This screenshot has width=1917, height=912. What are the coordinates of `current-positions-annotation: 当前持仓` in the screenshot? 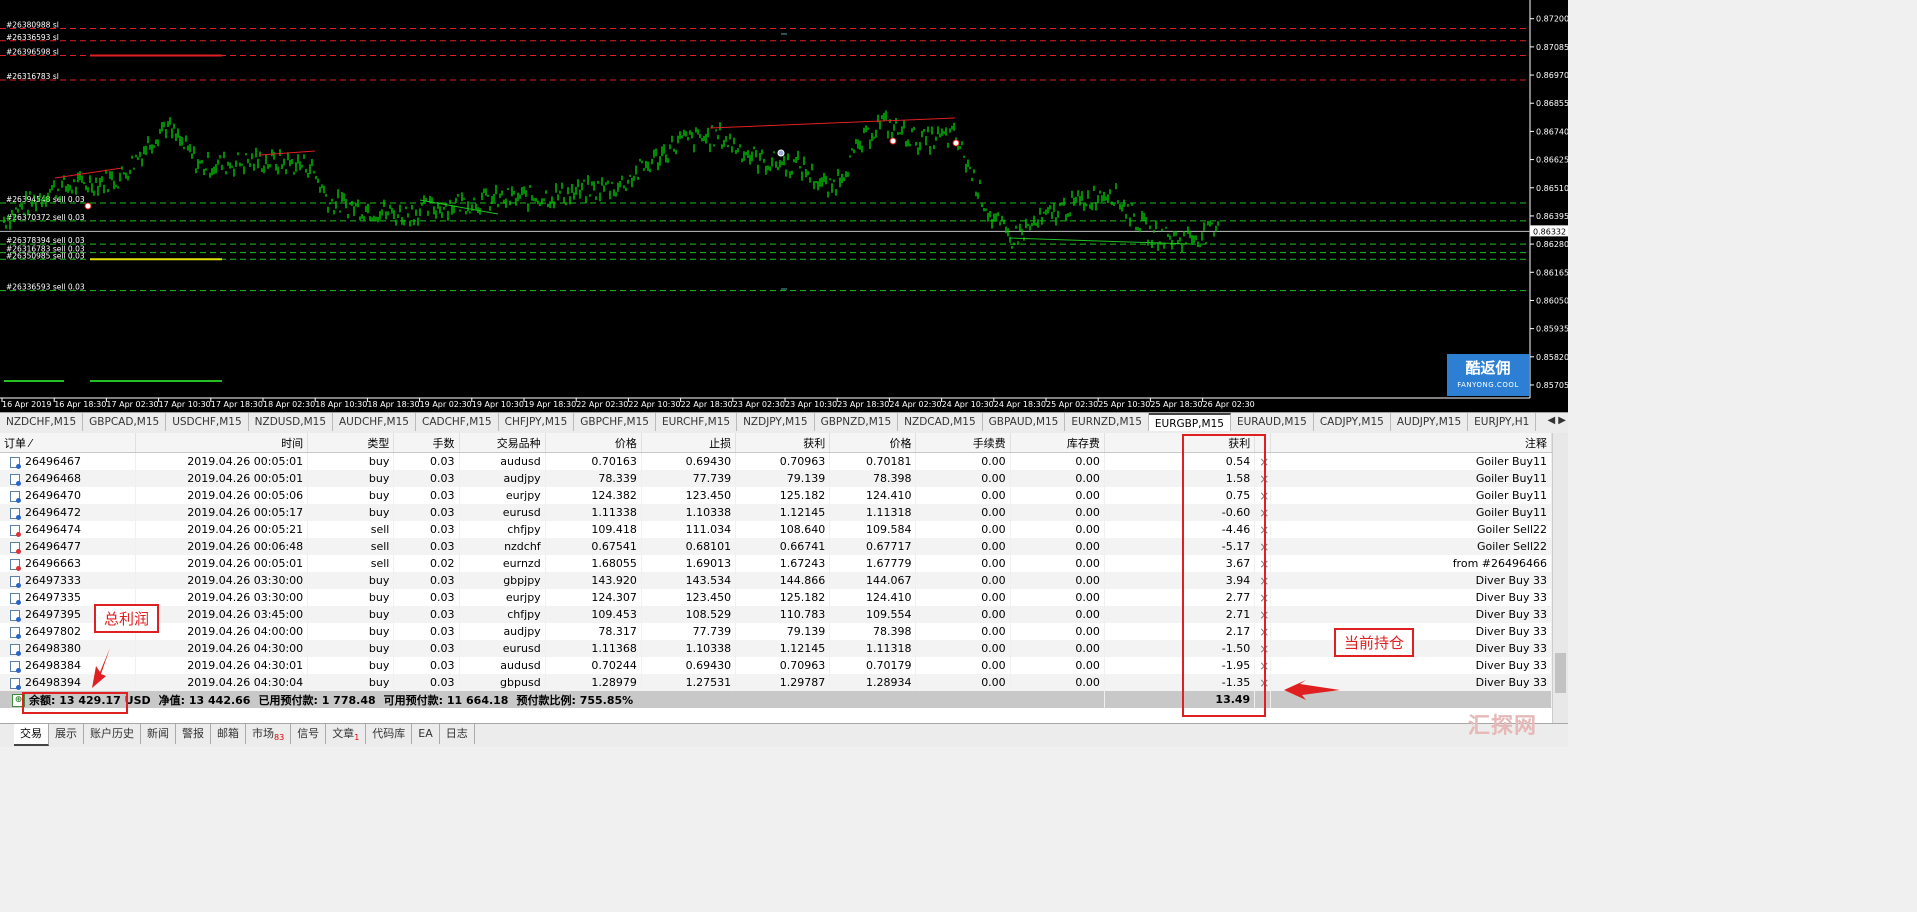 It's located at (1374, 642).